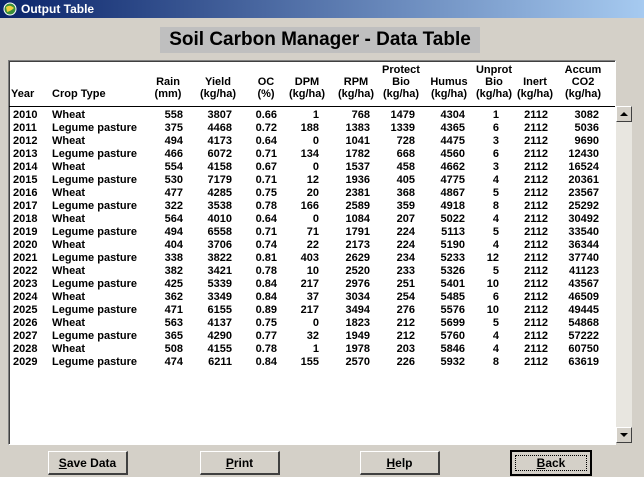 The width and height of the screenshot is (644, 477). I want to click on protect-bio-cell: 405, so click(405, 180).